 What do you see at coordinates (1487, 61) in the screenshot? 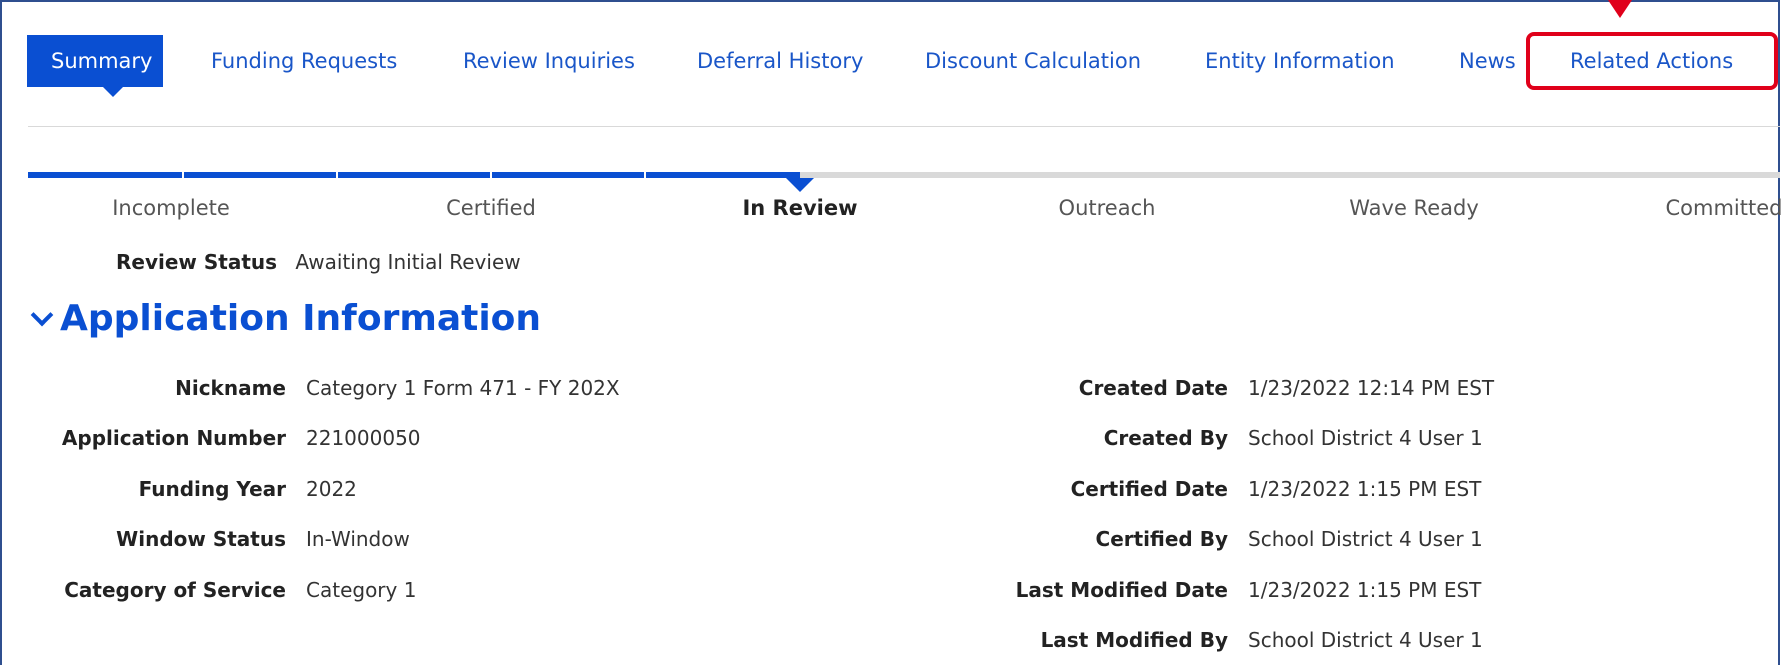
I see `tab-news: News` at bounding box center [1487, 61].